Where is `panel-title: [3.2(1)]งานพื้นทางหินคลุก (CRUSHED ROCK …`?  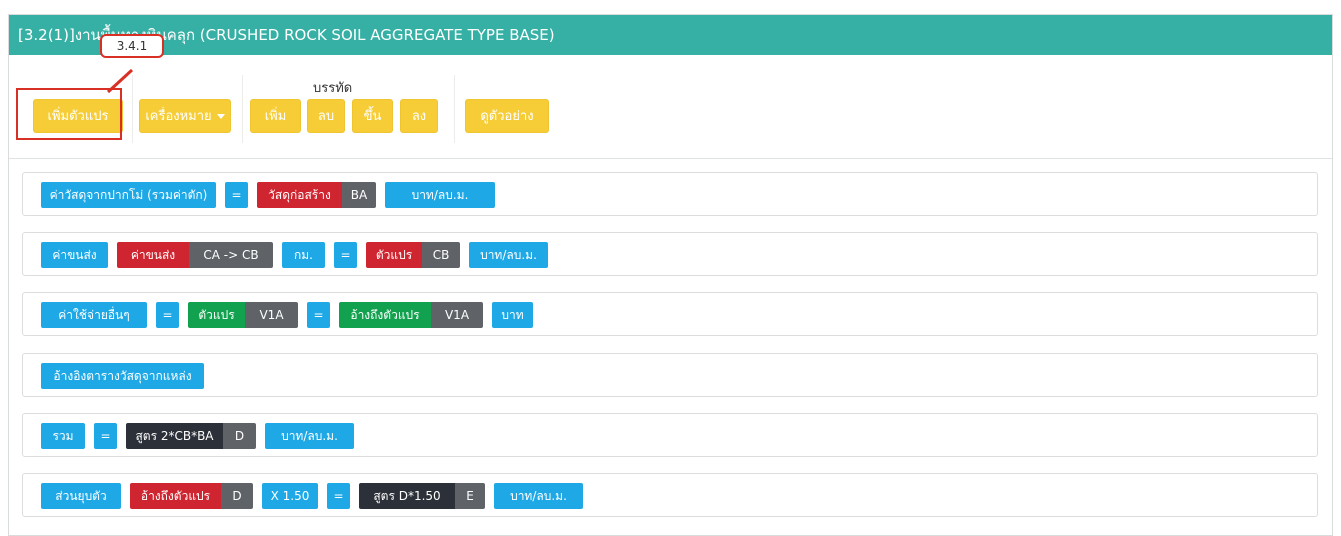 panel-title: [3.2(1)]งานพื้นทางหินคลุก (CRUSHED ROCK … is located at coordinates (670, 35).